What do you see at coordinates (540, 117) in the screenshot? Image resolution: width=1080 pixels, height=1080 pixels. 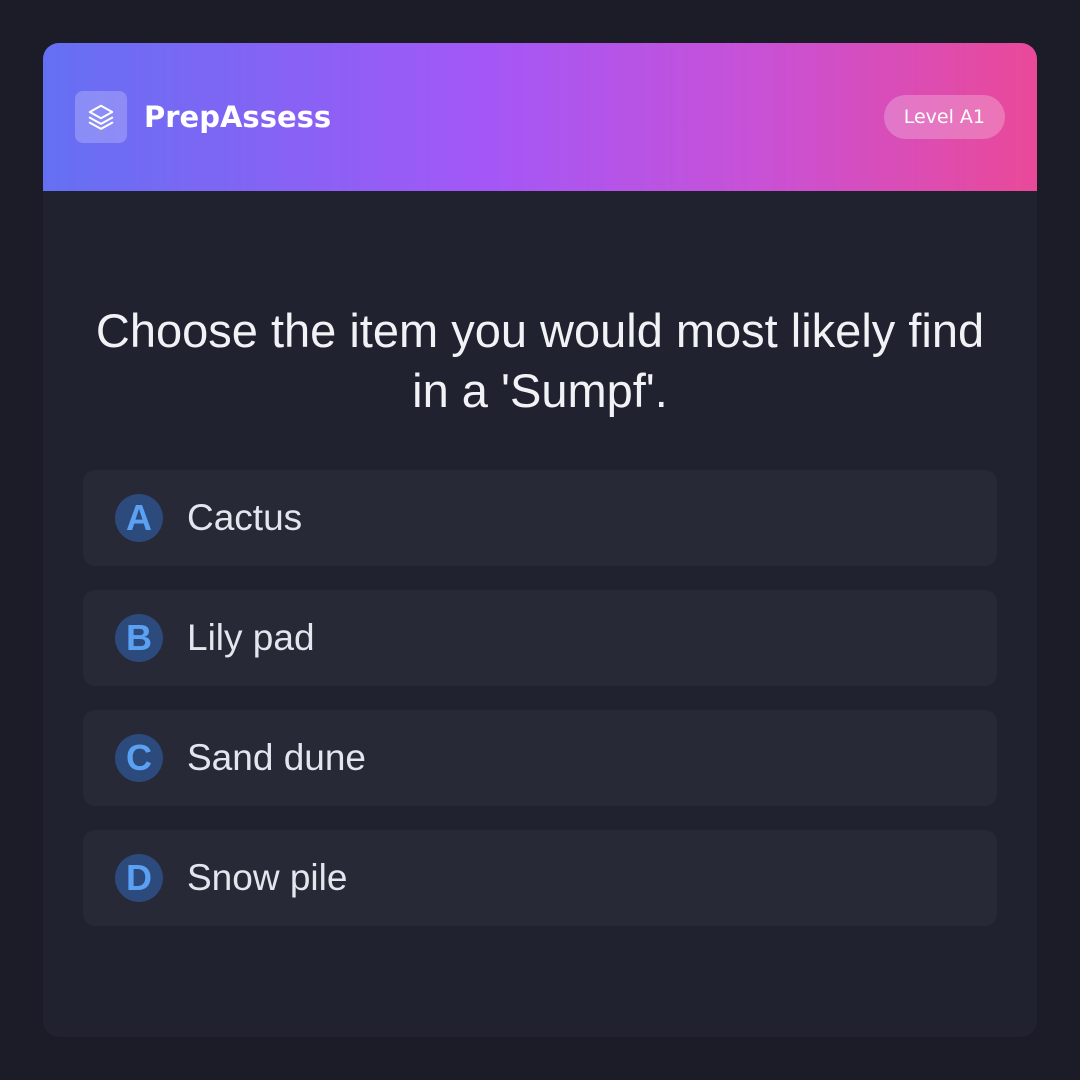 I see `header-bar: PrepAssess Level A1` at bounding box center [540, 117].